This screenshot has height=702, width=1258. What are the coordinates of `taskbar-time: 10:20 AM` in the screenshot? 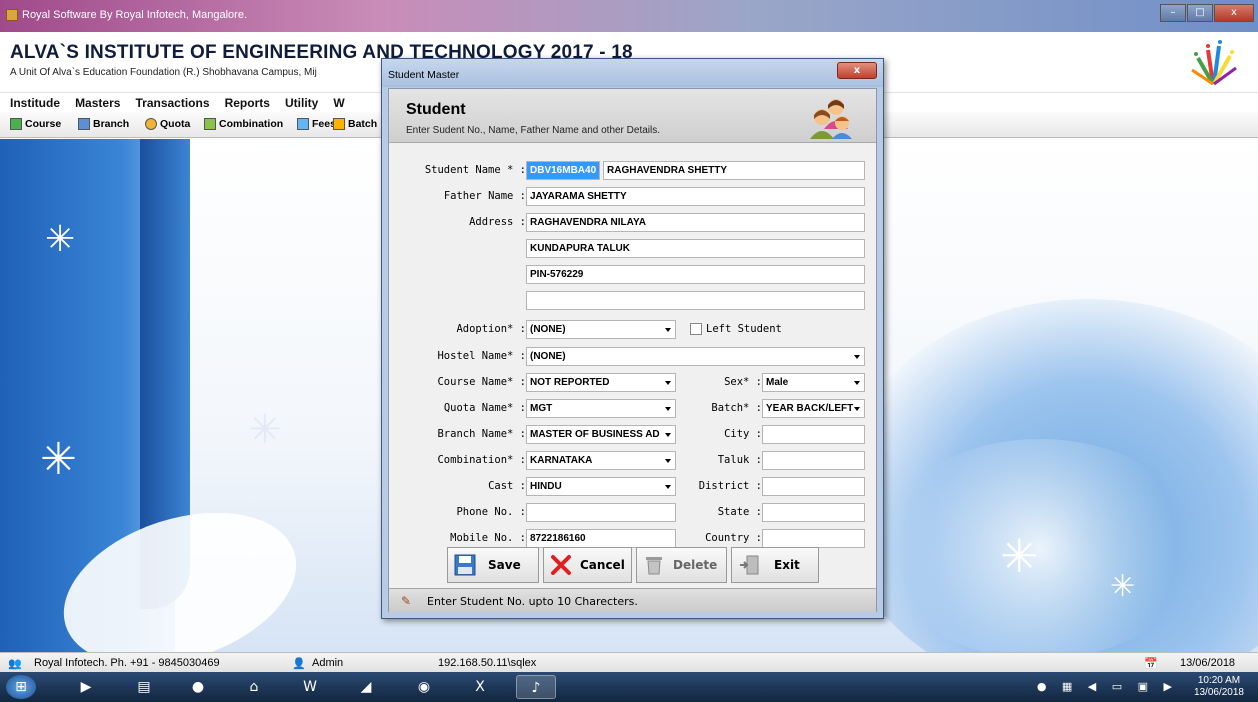 It's located at (1219, 680).